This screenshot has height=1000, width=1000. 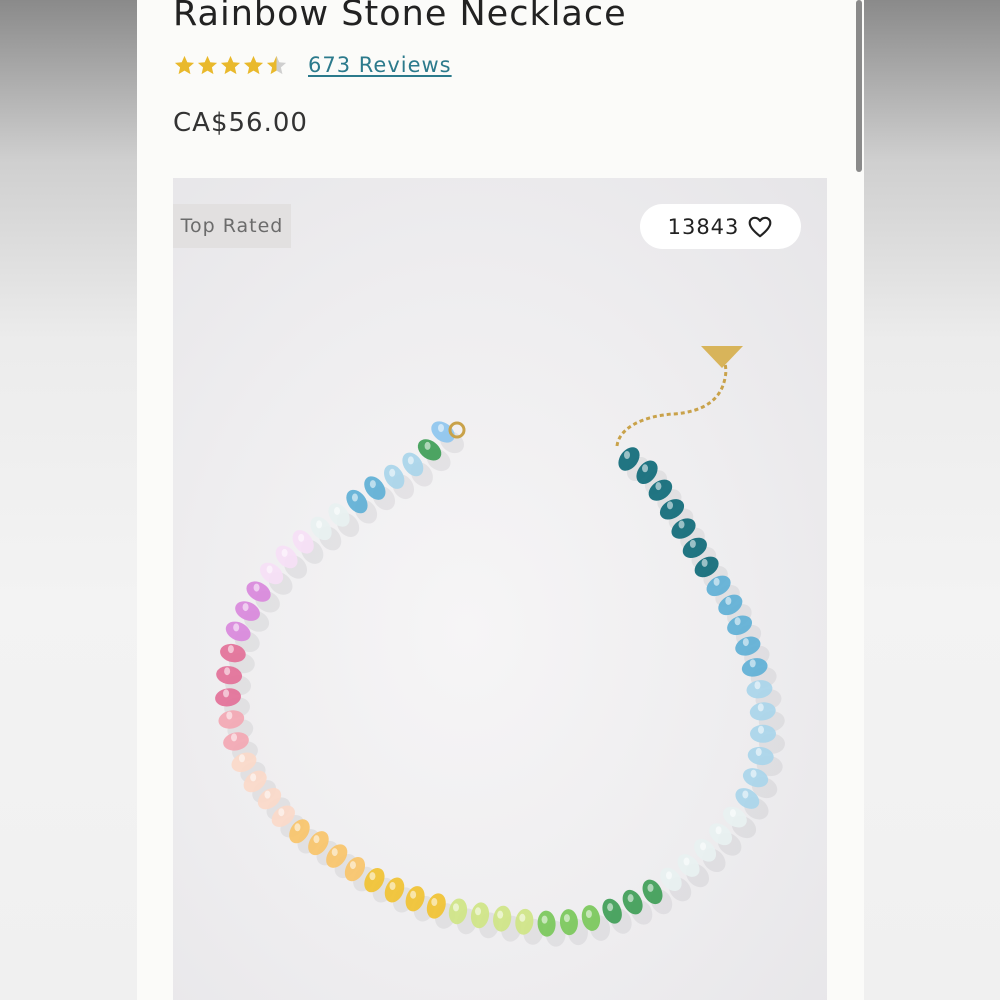 I want to click on favorites-count: 13843, so click(x=703, y=226).